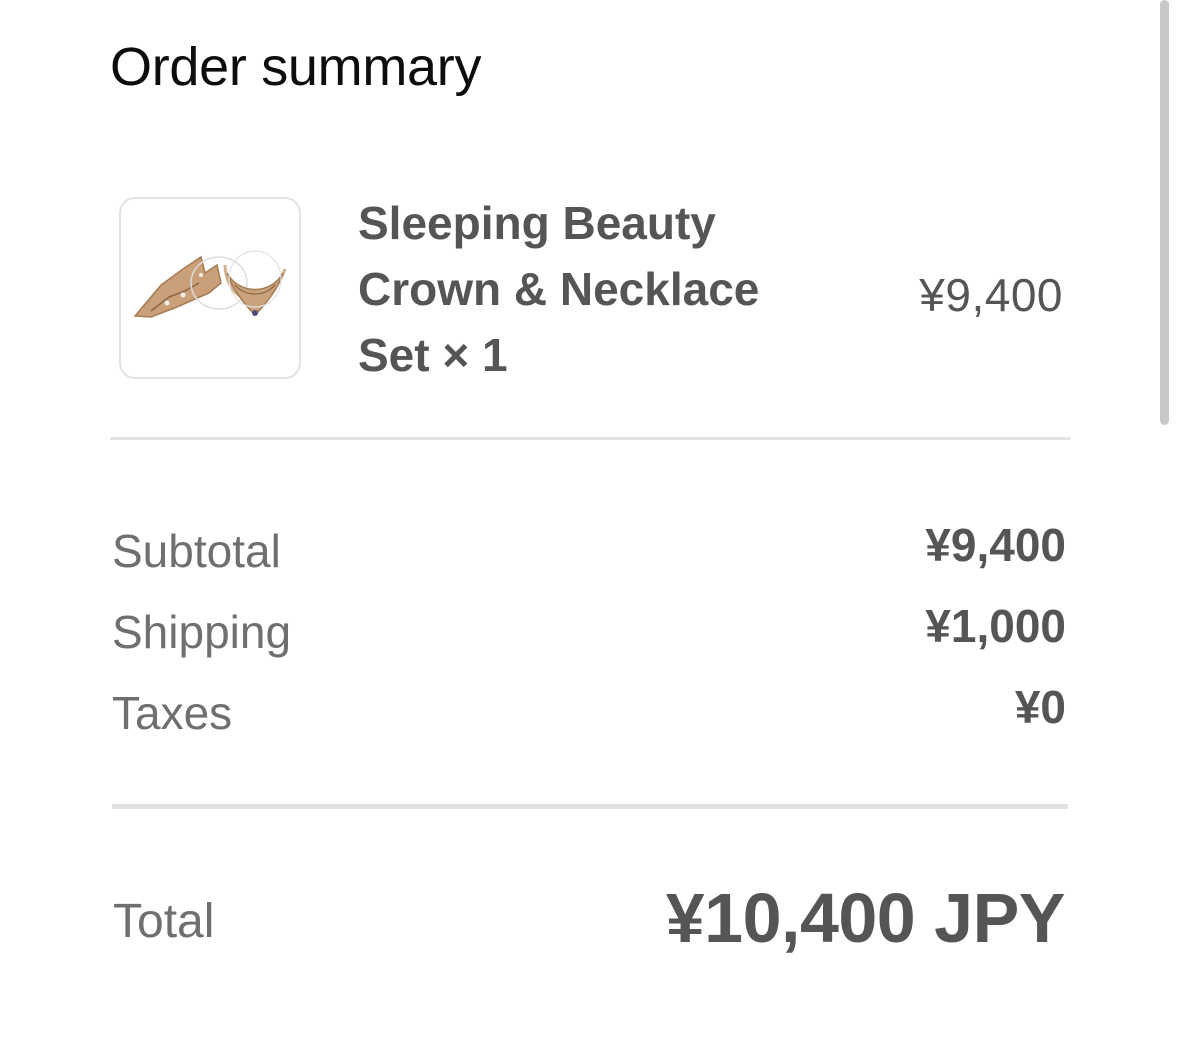 This screenshot has height=1039, width=1179. What do you see at coordinates (559, 256) in the screenshot?
I see `product-title: Sleeping Beauty Crown & Necklace` at bounding box center [559, 256].